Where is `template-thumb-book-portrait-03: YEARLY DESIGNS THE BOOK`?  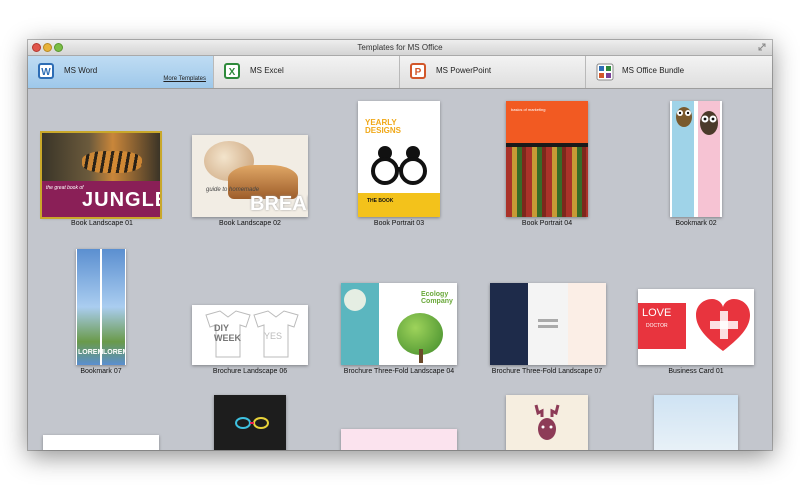 template-thumb-book-portrait-03: YEARLY DESIGNS THE BOOK is located at coordinates (399, 159).